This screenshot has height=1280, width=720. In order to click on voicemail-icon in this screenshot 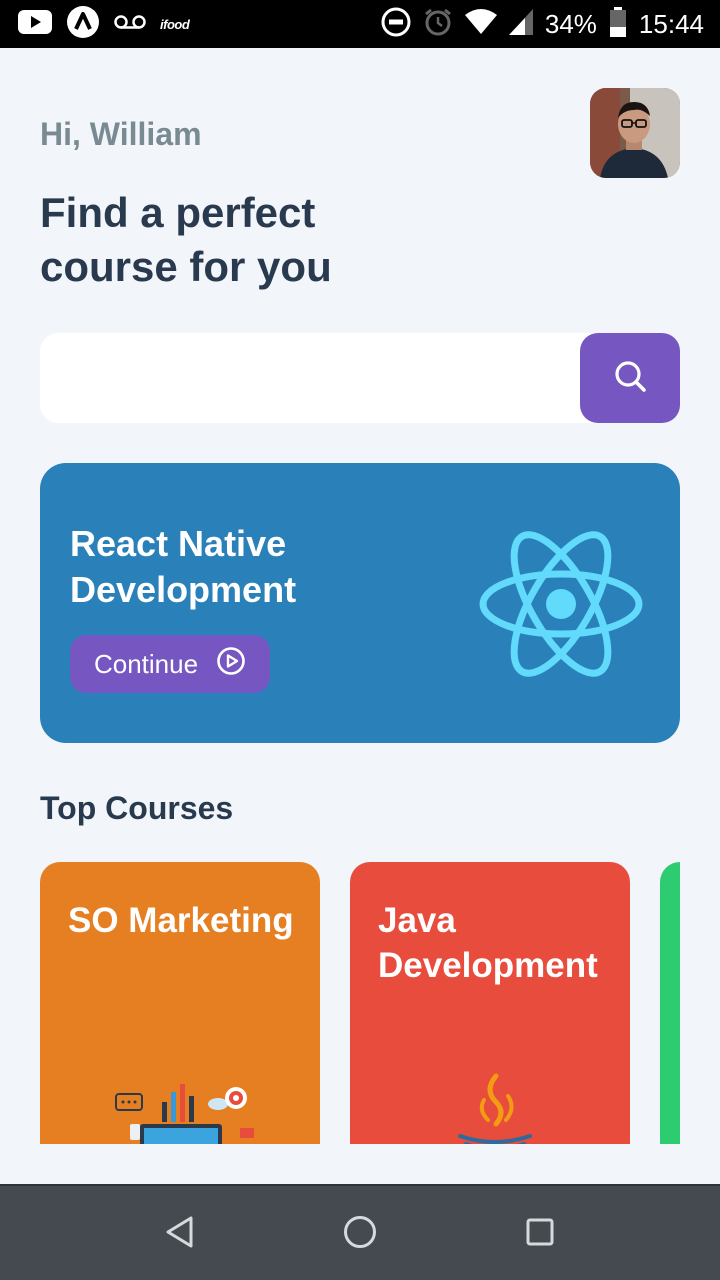, I will do `click(130, 24)`.